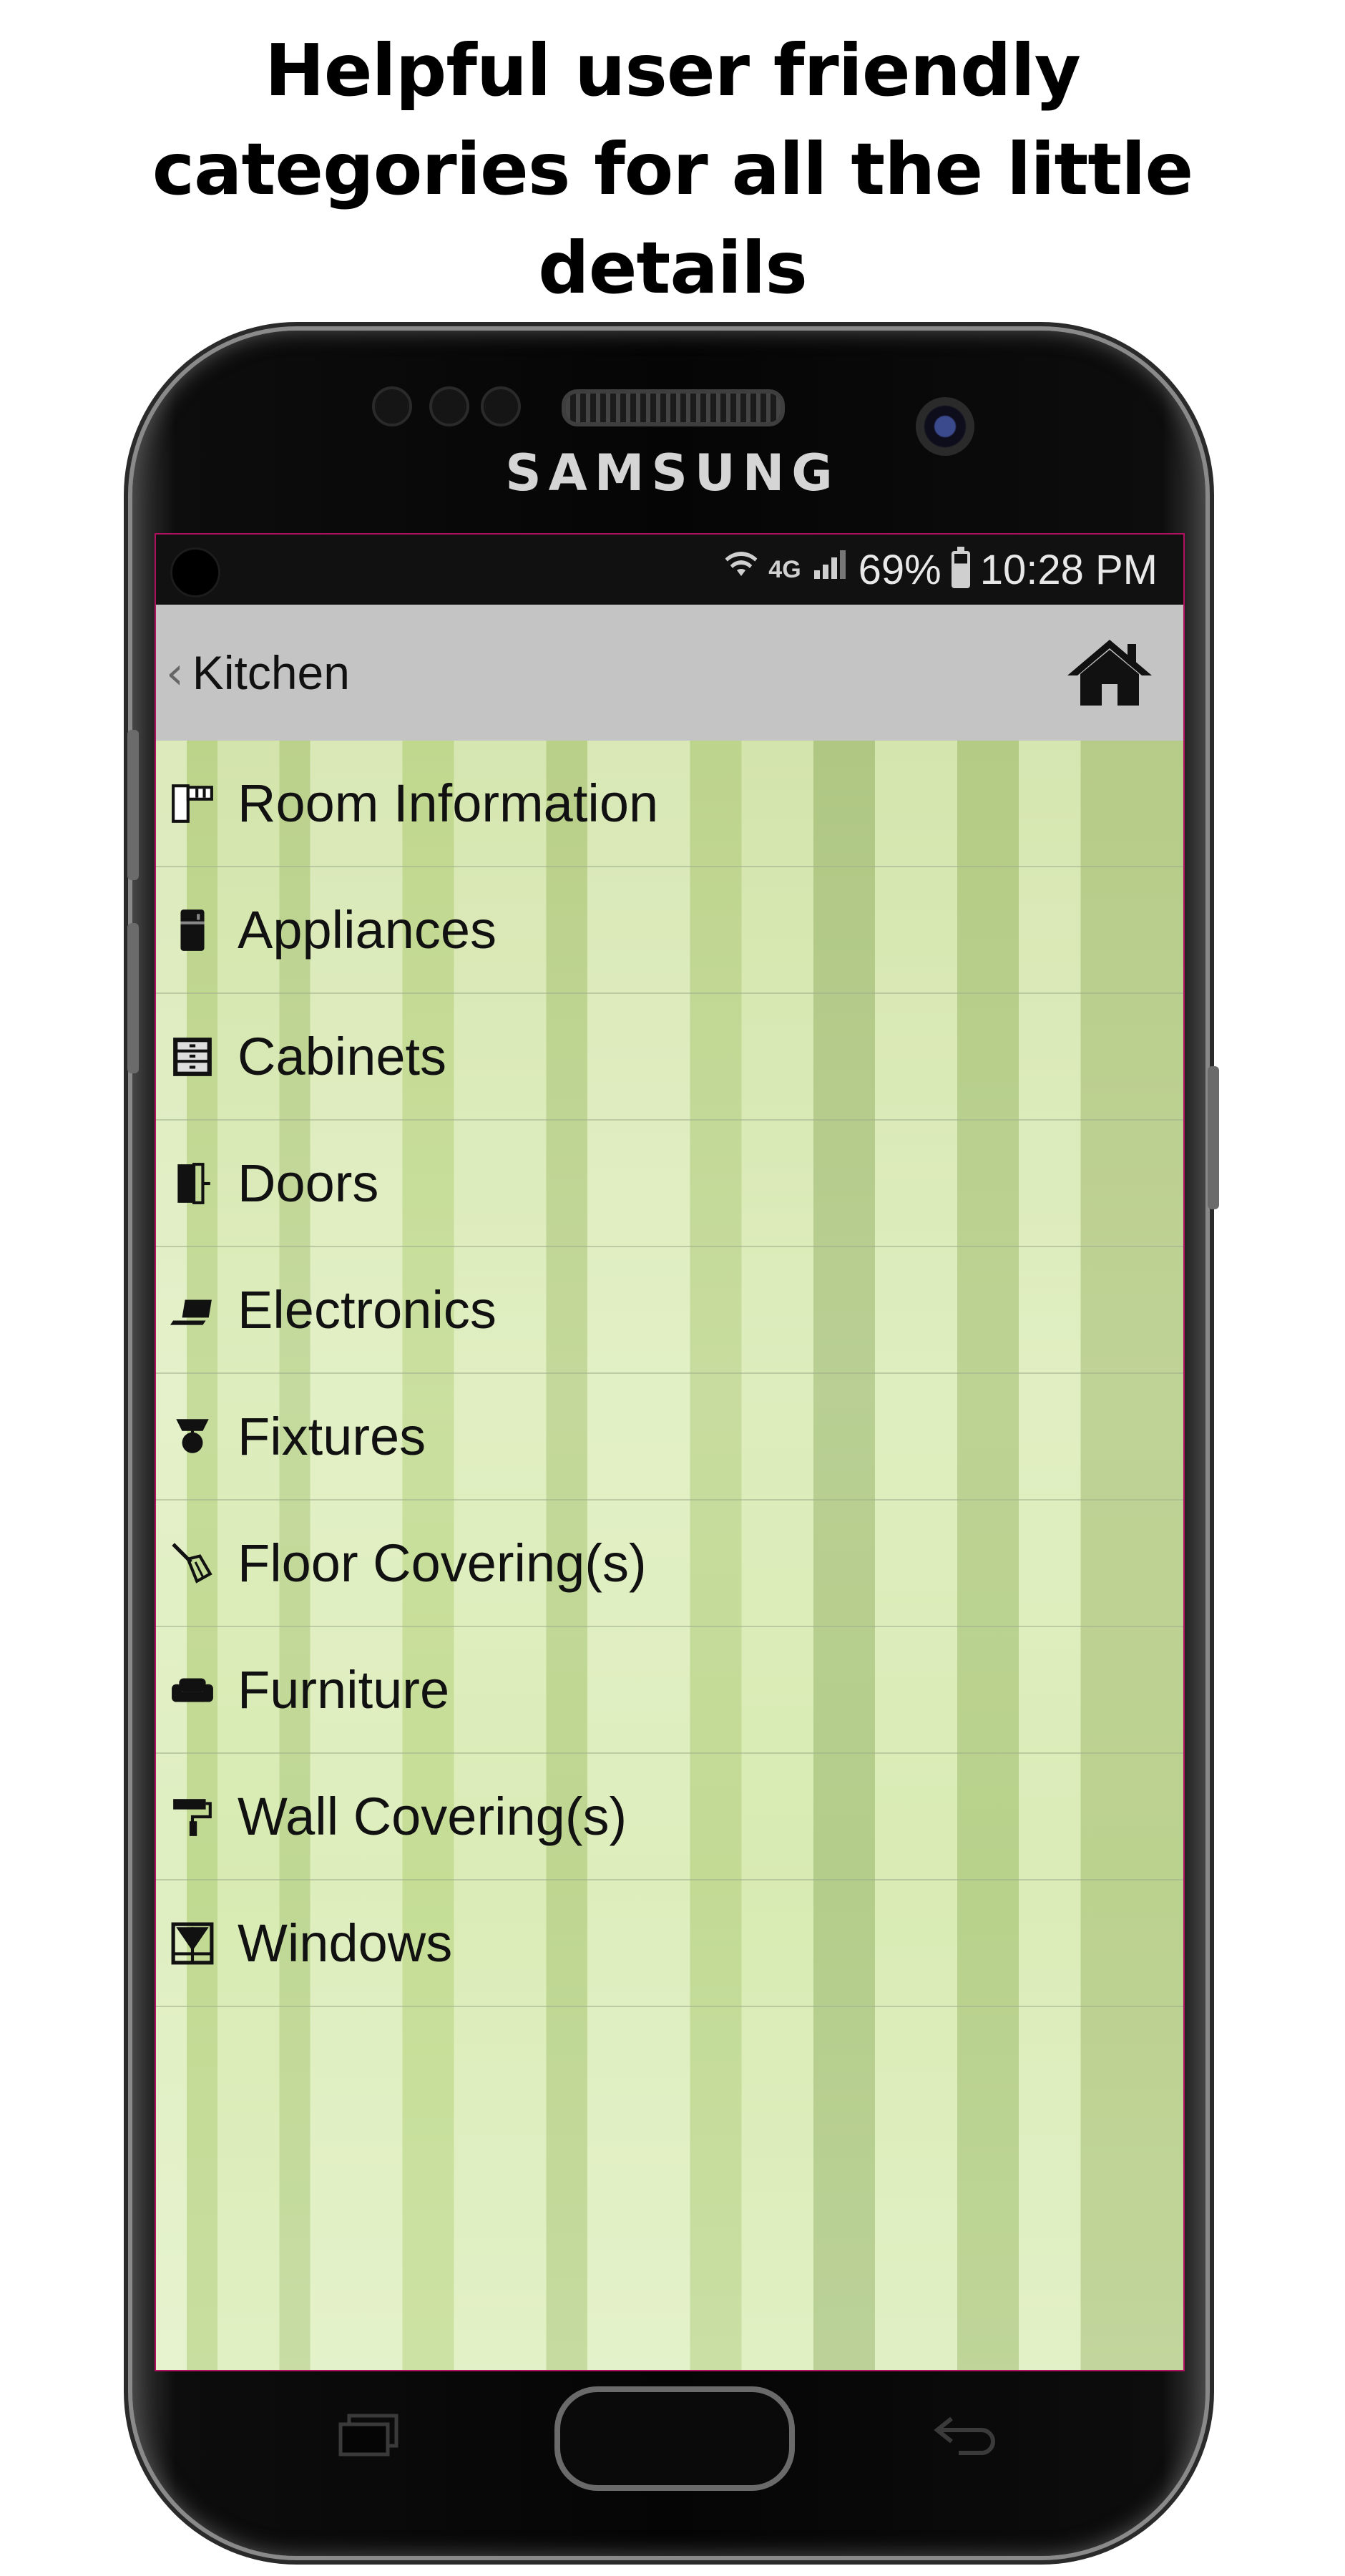 The height and width of the screenshot is (2576, 1345). Describe the element at coordinates (960, 567) in the screenshot. I see `battery-icon` at that location.